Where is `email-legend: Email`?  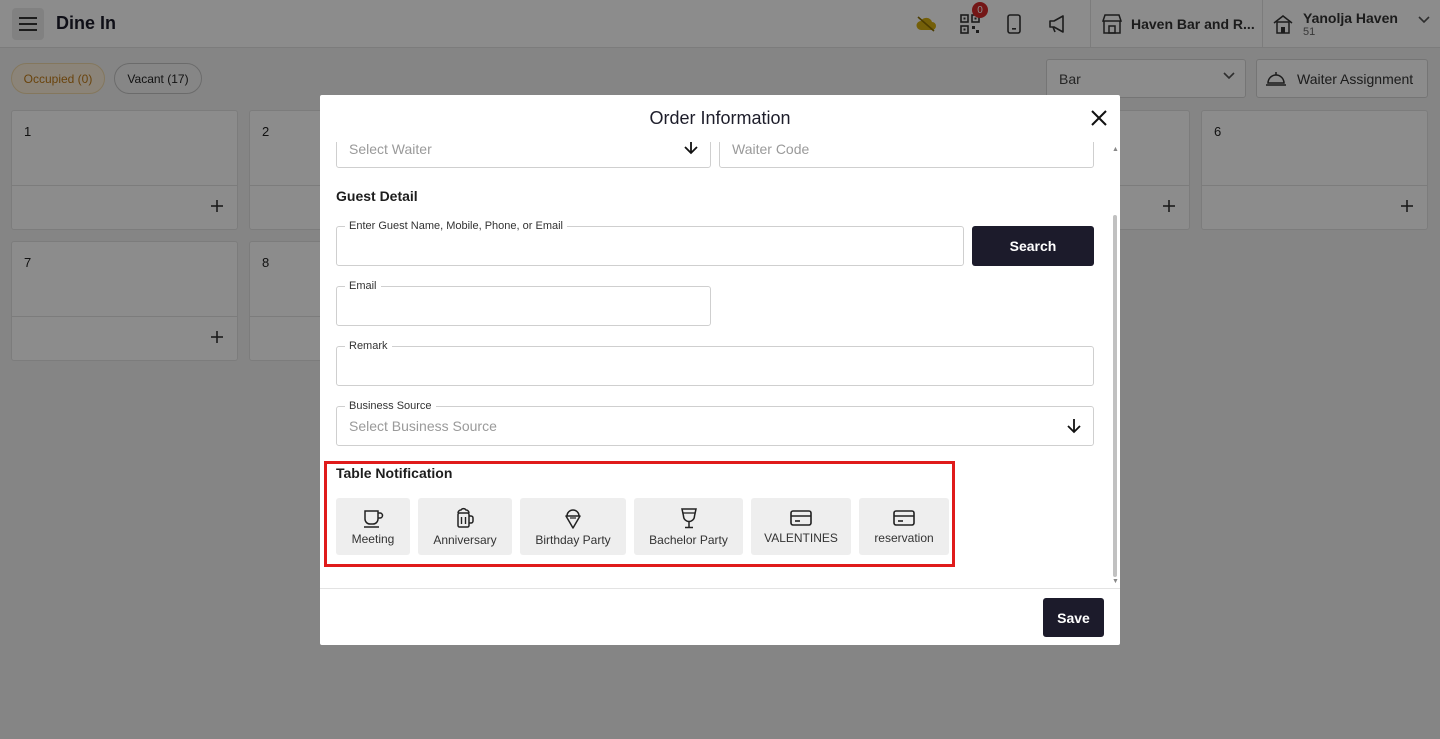
email-legend: Email is located at coordinates (363, 286).